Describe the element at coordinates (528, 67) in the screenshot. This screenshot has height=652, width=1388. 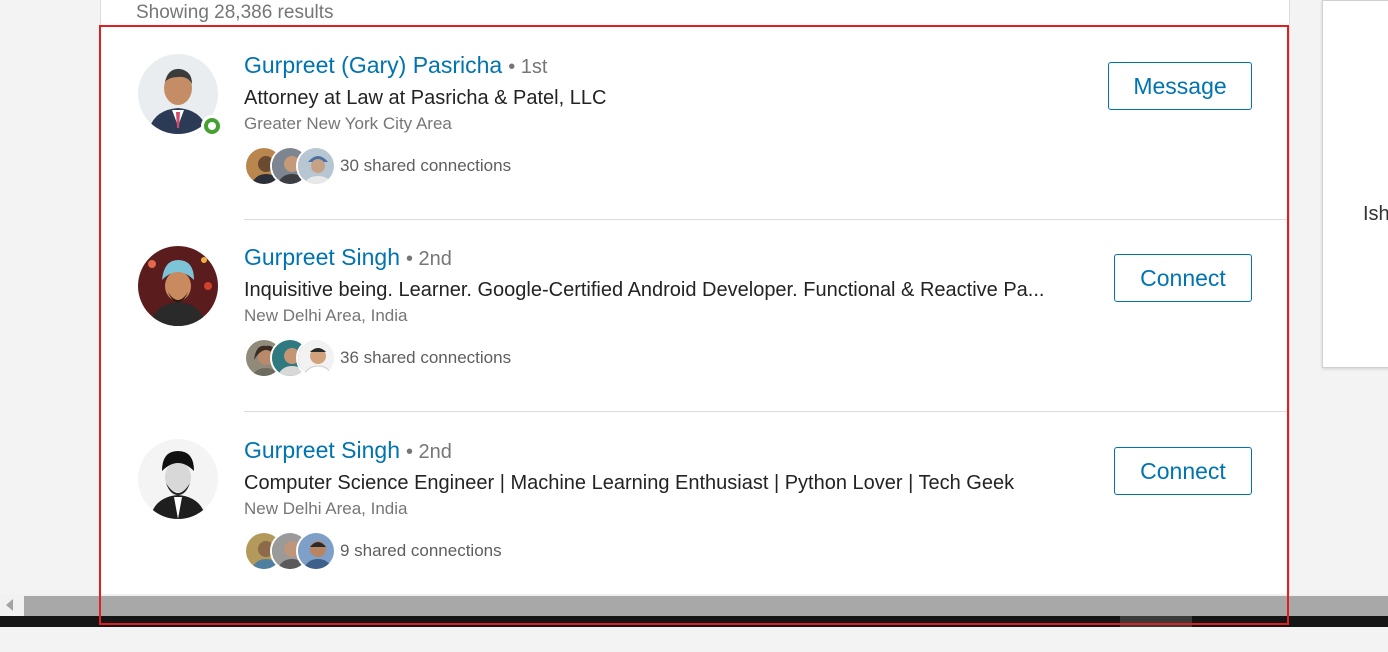
I see `connection-degree: • 1st` at that location.